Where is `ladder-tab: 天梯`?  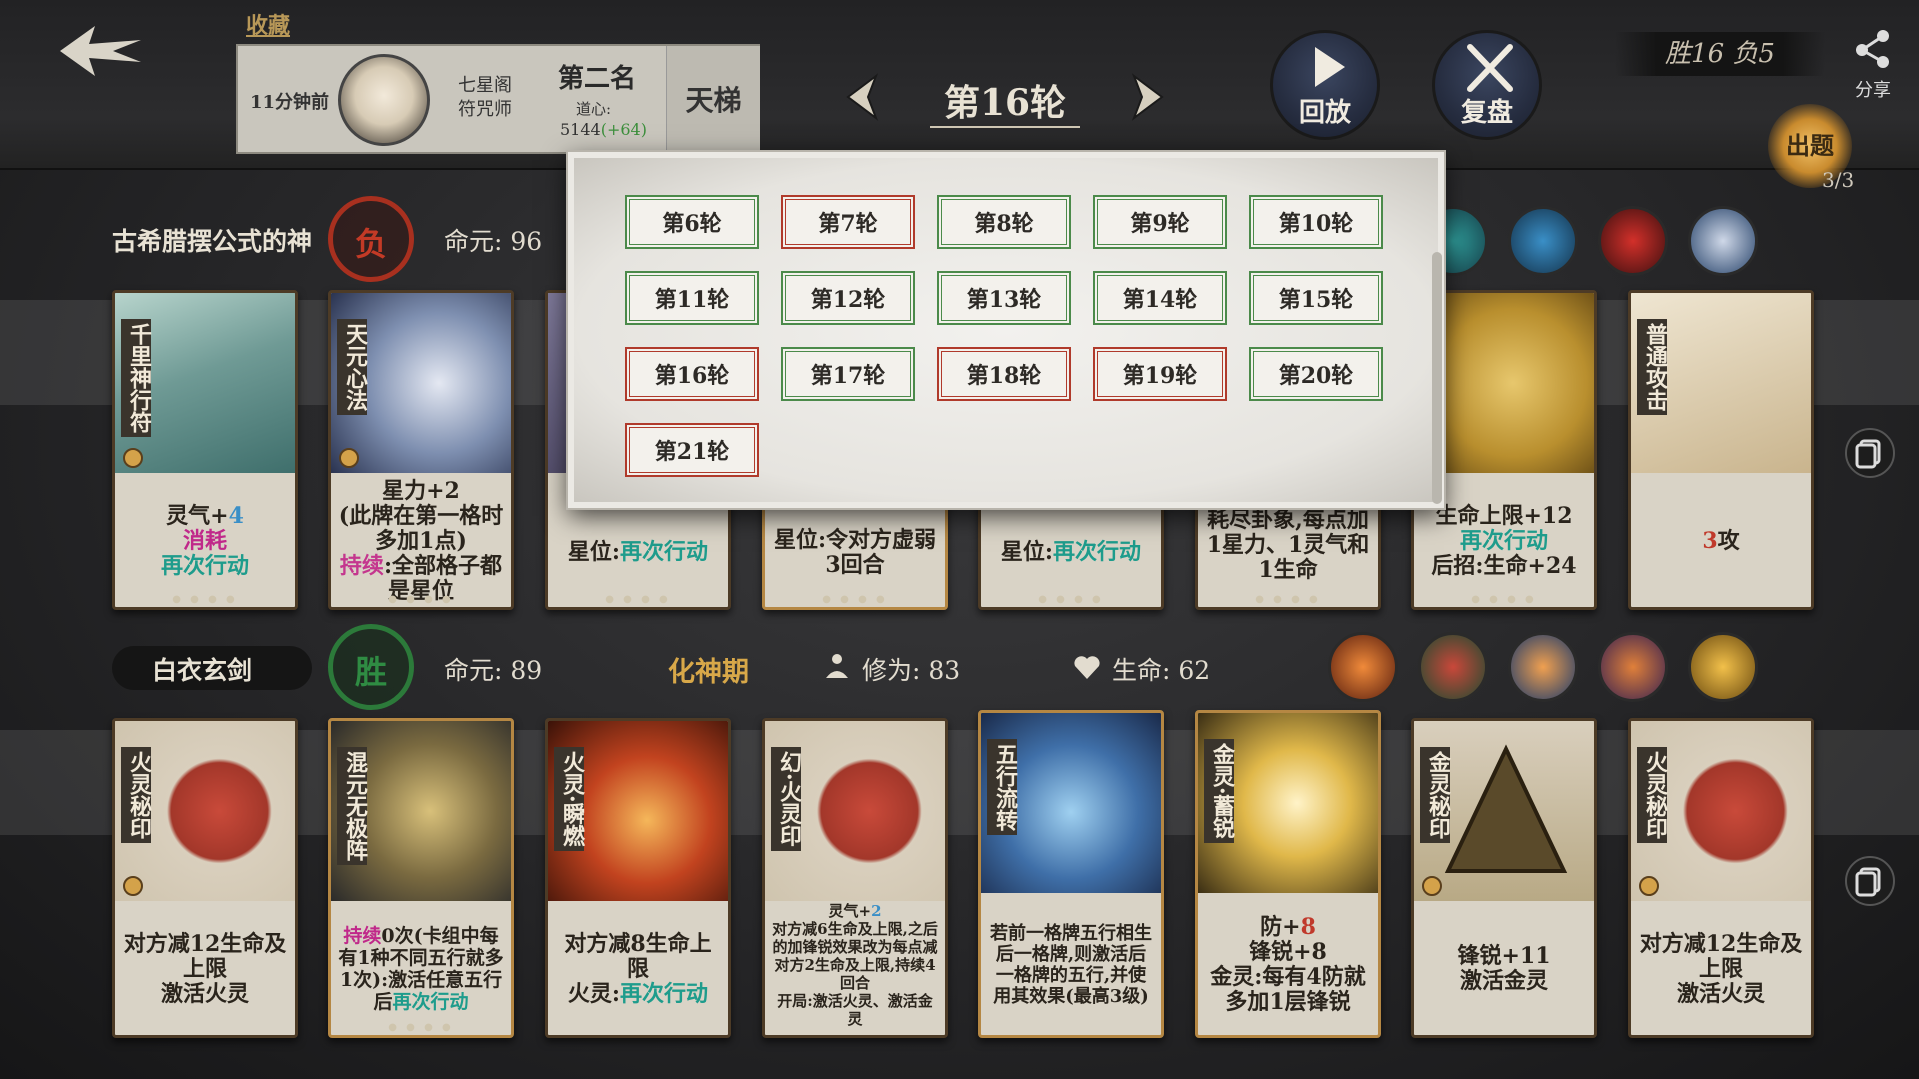 ladder-tab: 天梯 is located at coordinates (713, 99).